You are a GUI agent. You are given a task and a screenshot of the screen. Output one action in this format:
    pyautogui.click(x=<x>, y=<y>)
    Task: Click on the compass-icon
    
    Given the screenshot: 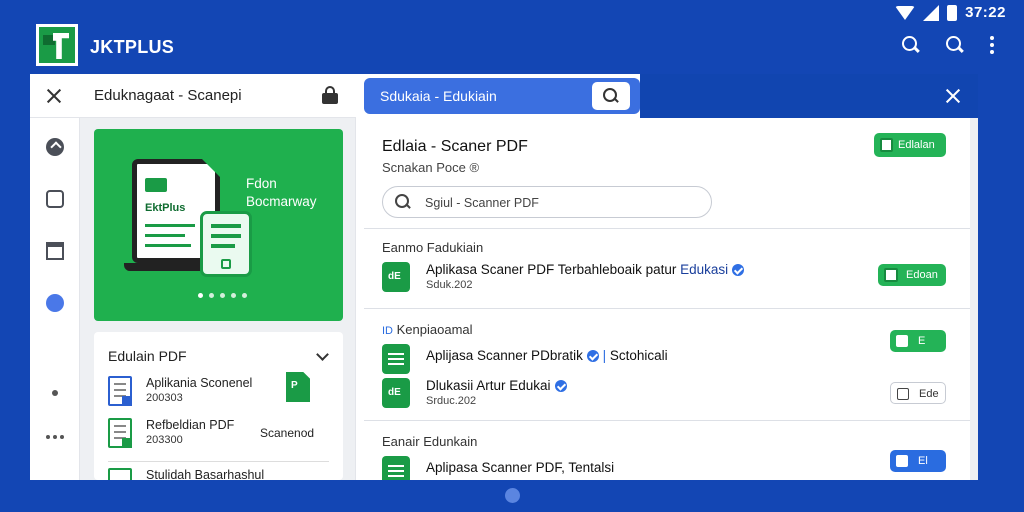 What is the action you would take?
    pyautogui.click(x=55, y=147)
    